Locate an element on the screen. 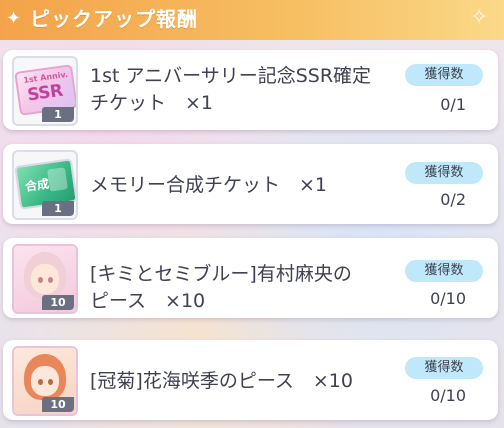  ticket-ssr-text: SSR is located at coordinates (45, 93).